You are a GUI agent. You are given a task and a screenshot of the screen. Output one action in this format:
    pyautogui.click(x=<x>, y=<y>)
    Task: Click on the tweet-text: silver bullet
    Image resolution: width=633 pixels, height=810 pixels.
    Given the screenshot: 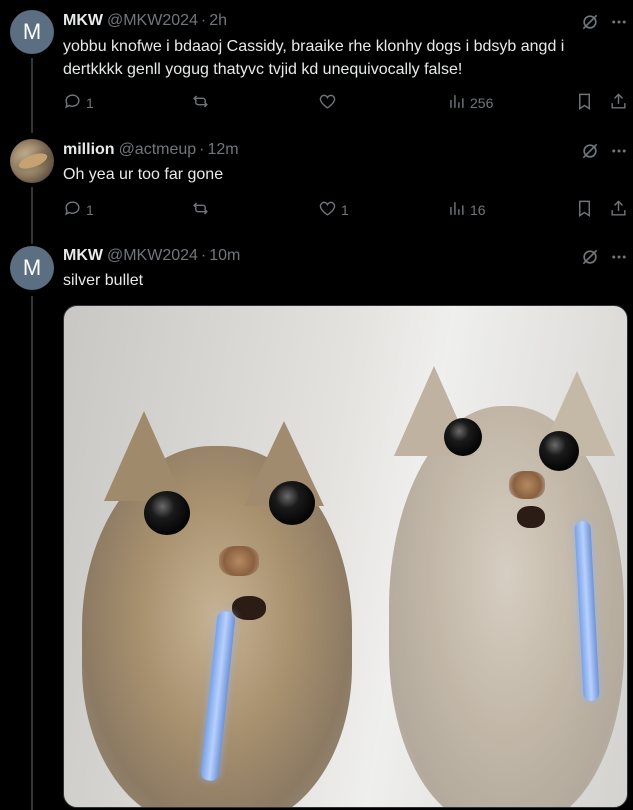 What is the action you would take?
    pyautogui.click(x=103, y=280)
    